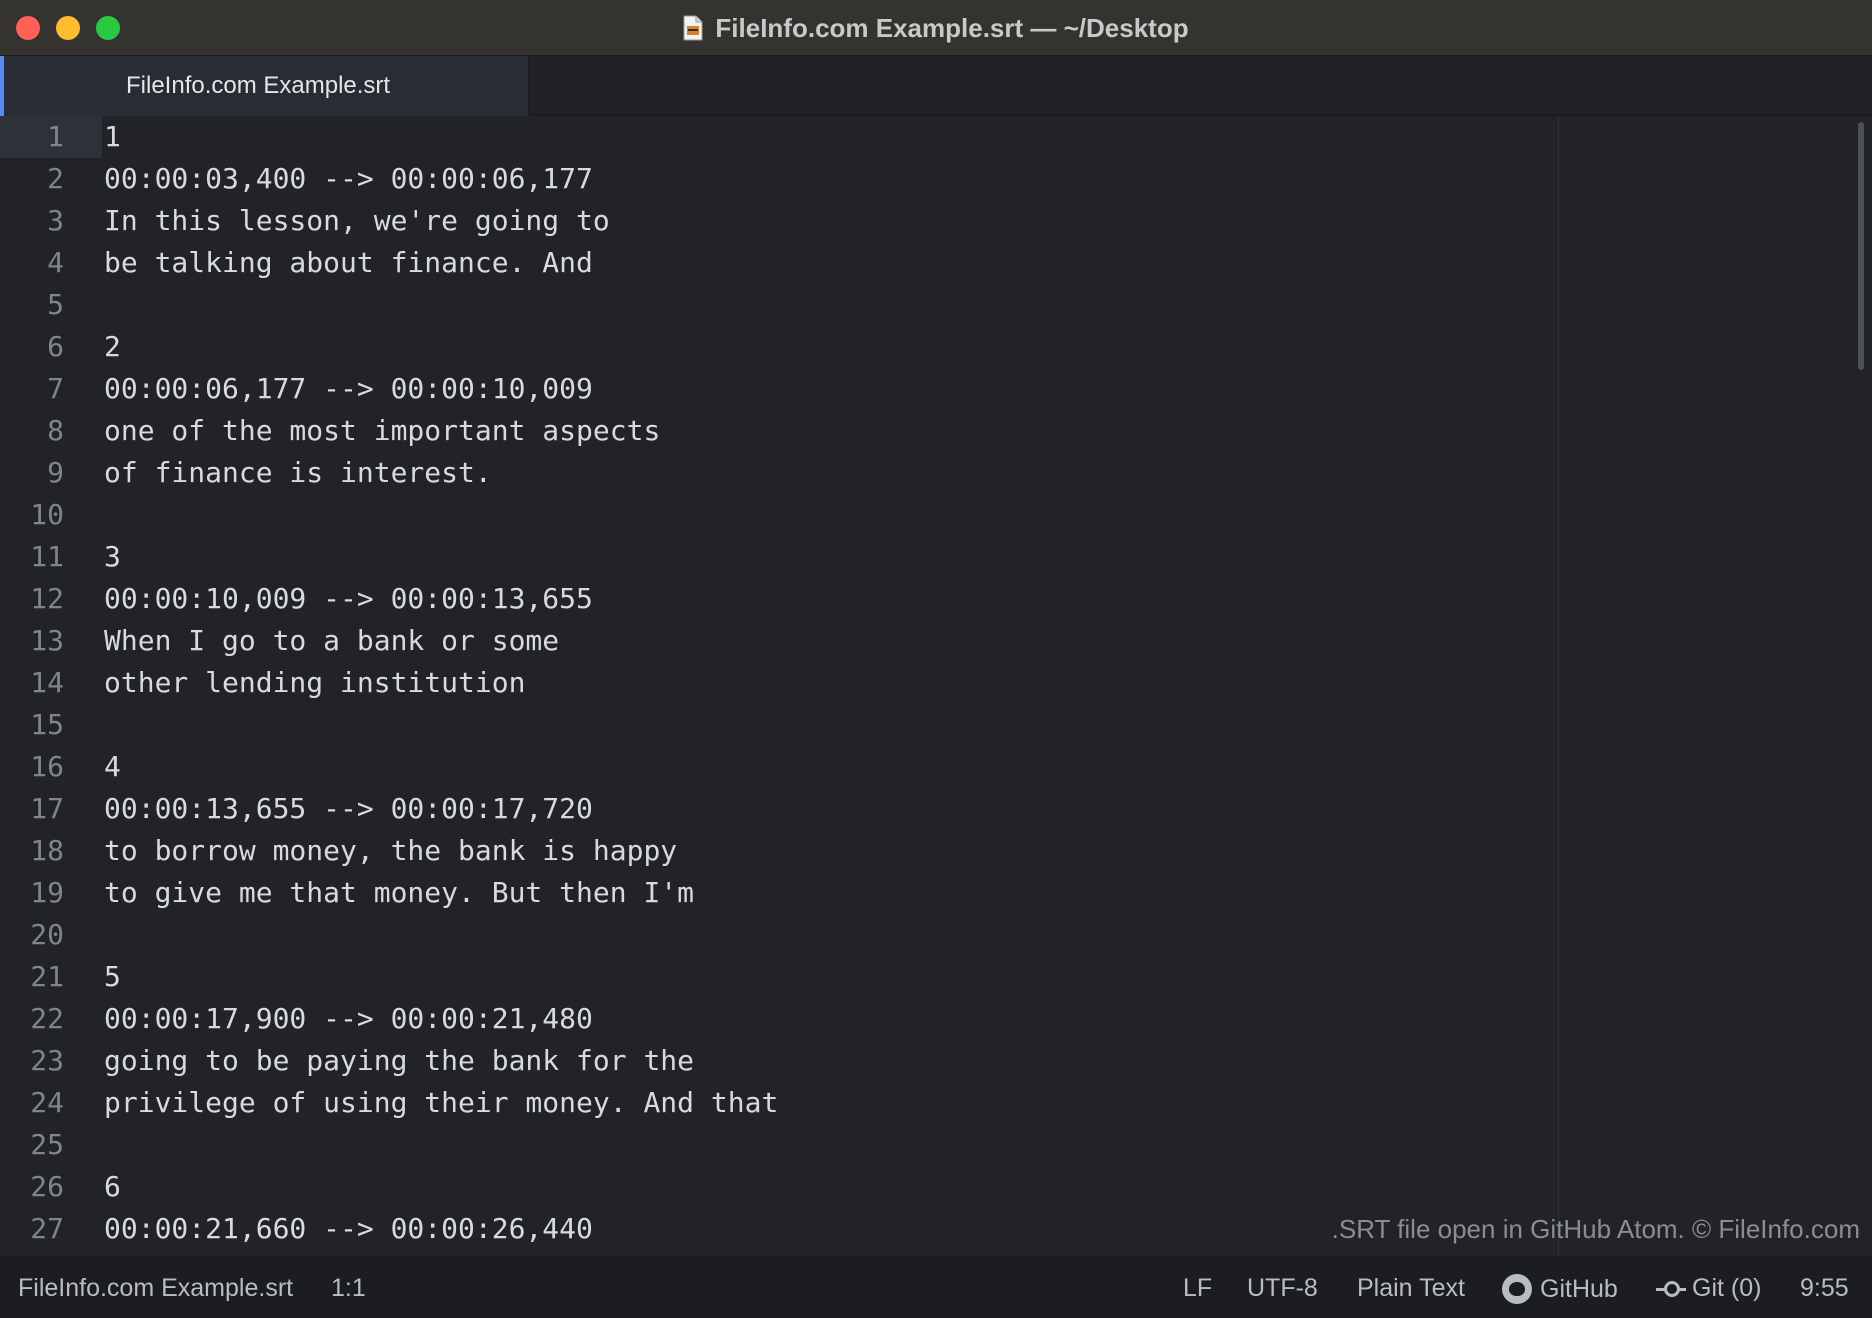  I want to click on code-line: 4, so click(112, 767).